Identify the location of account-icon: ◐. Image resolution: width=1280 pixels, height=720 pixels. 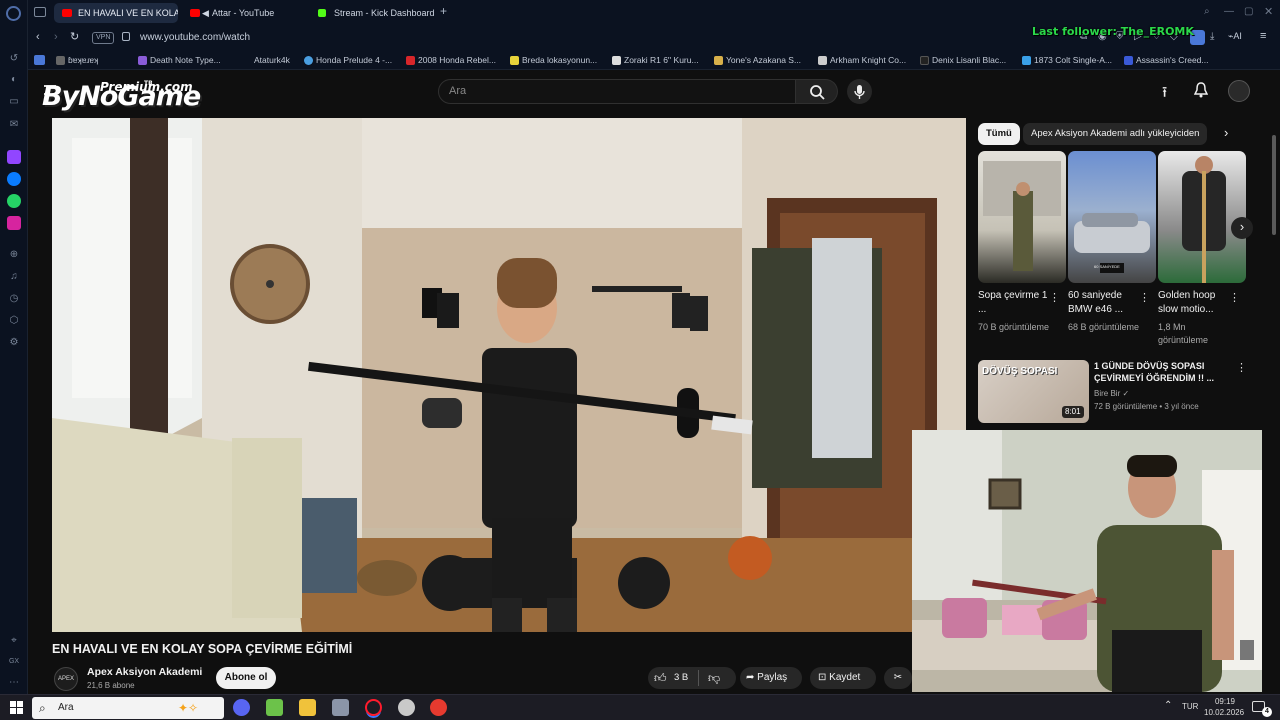
(14, 80).